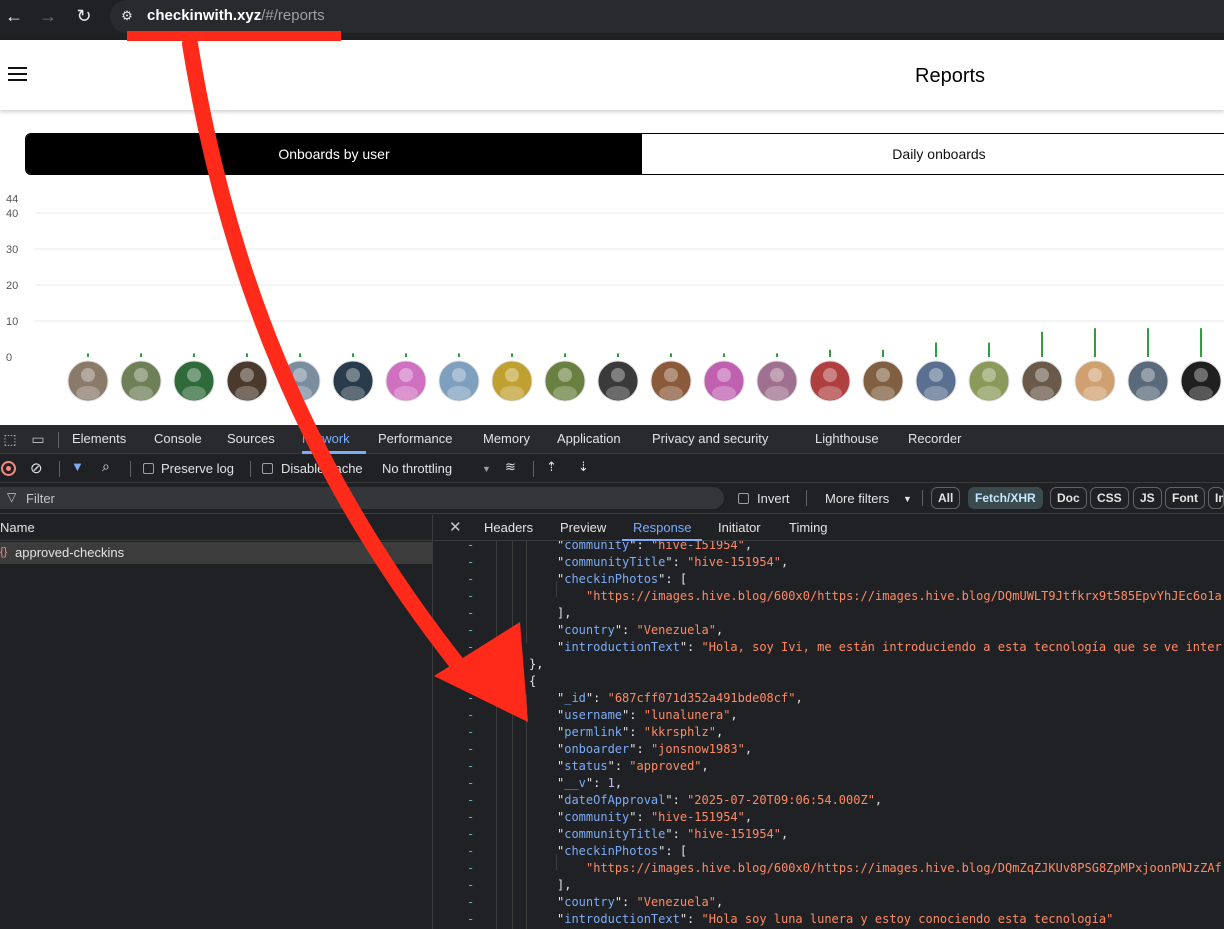 The height and width of the screenshot is (929, 1224). I want to click on import-har-icon: ⇡, so click(551, 467).